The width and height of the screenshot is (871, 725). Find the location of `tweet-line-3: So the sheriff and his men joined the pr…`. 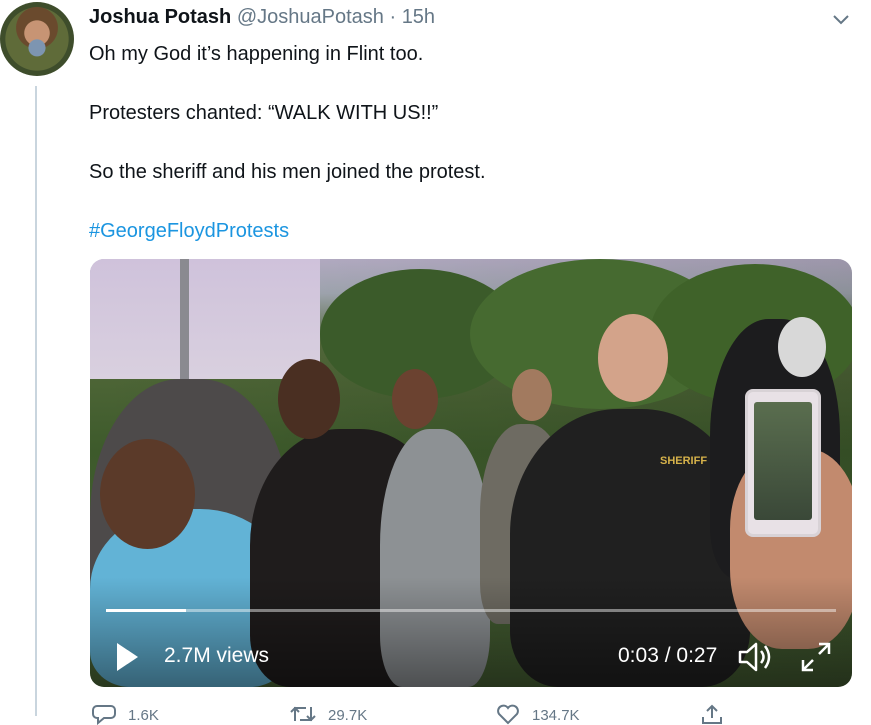

tweet-line-3: So the sheriff and his men joined the pr… is located at coordinates (287, 172).